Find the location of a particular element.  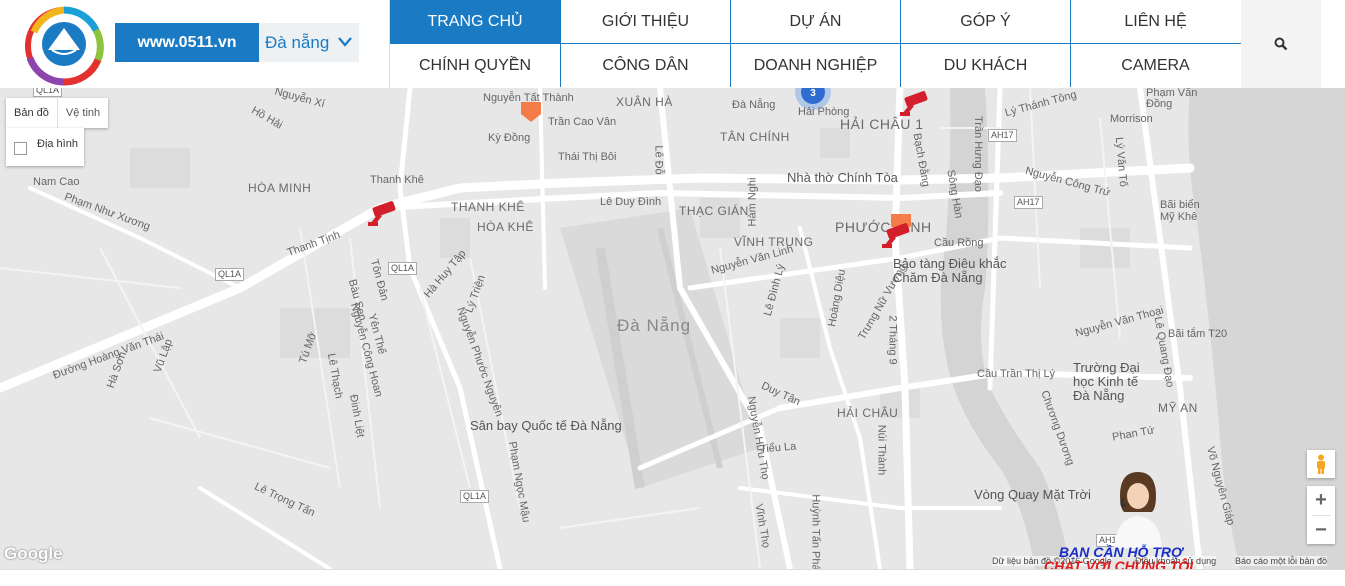

search-button is located at coordinates (1281, 44).